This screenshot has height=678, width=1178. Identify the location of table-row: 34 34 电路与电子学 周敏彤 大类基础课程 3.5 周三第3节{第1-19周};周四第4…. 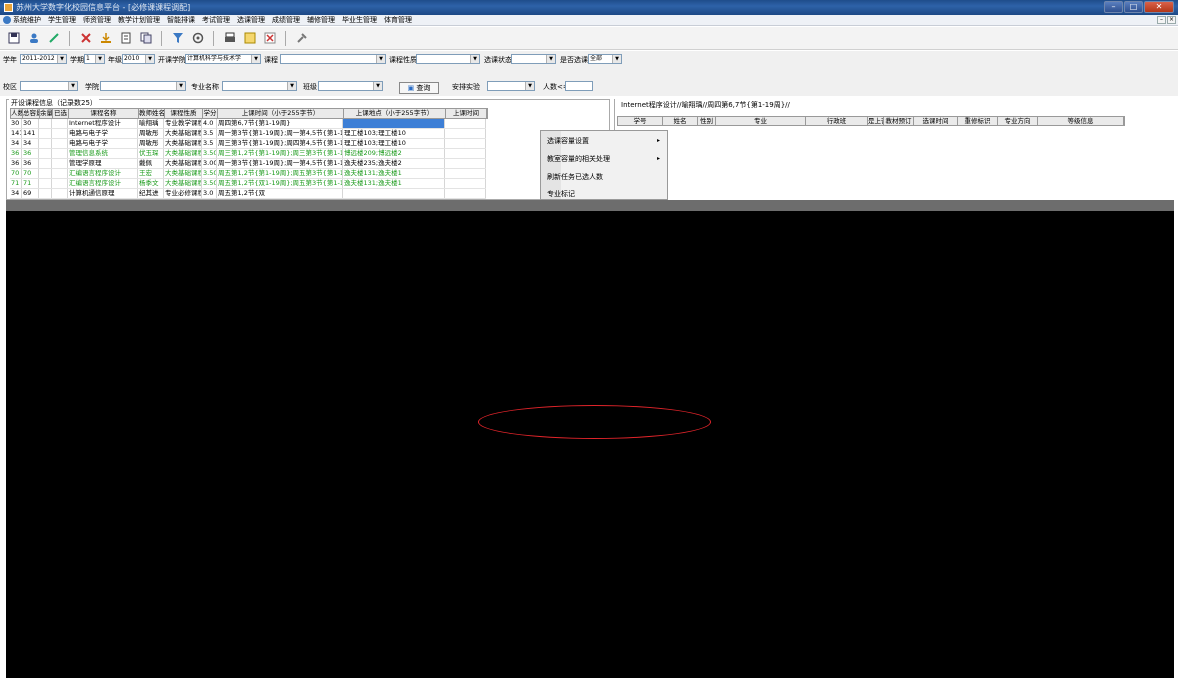
(248, 144).